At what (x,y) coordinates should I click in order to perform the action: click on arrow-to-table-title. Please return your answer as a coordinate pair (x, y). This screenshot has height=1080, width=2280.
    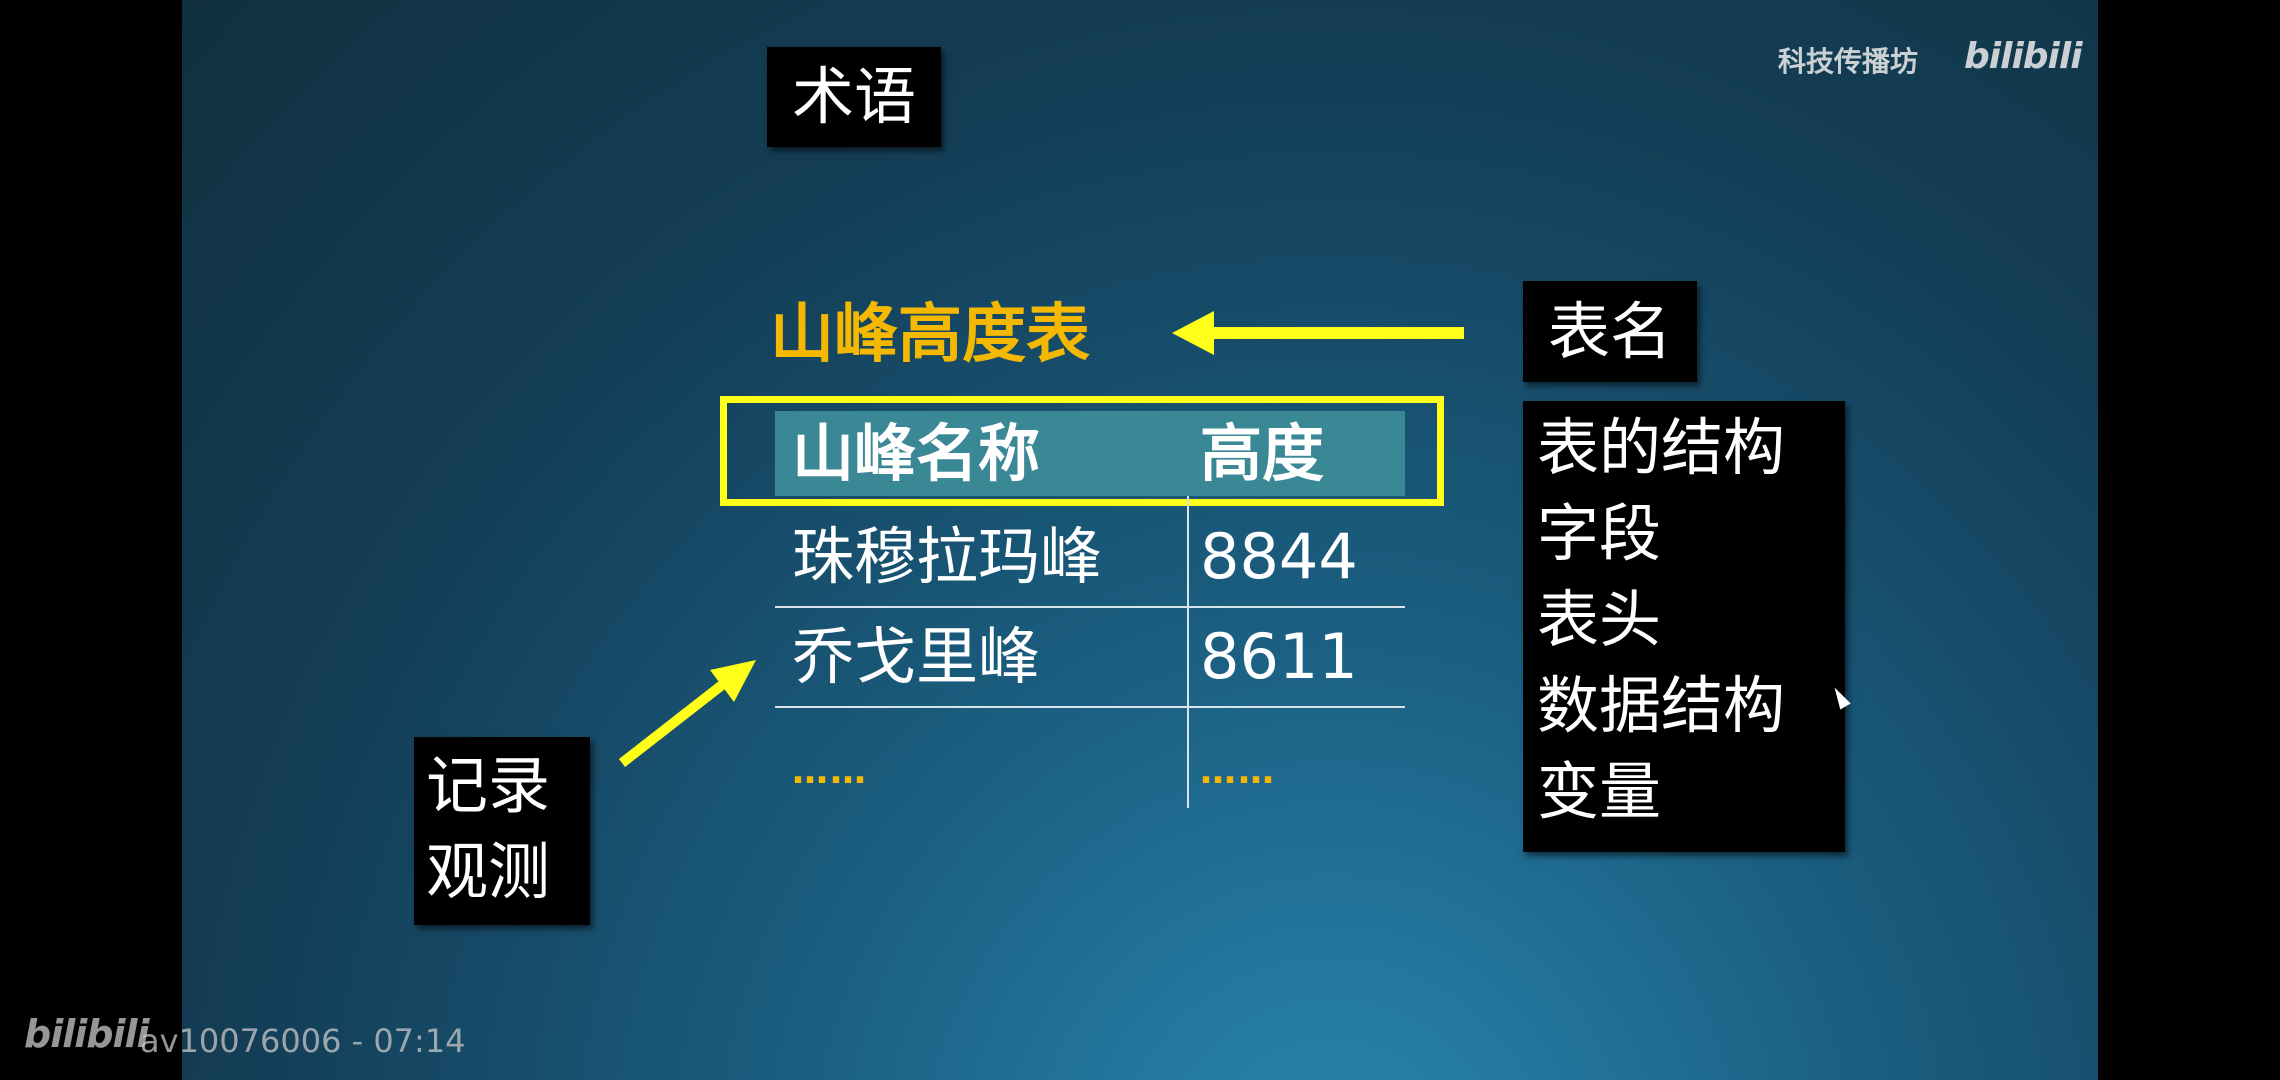
    Looking at the image, I should click on (1318, 333).